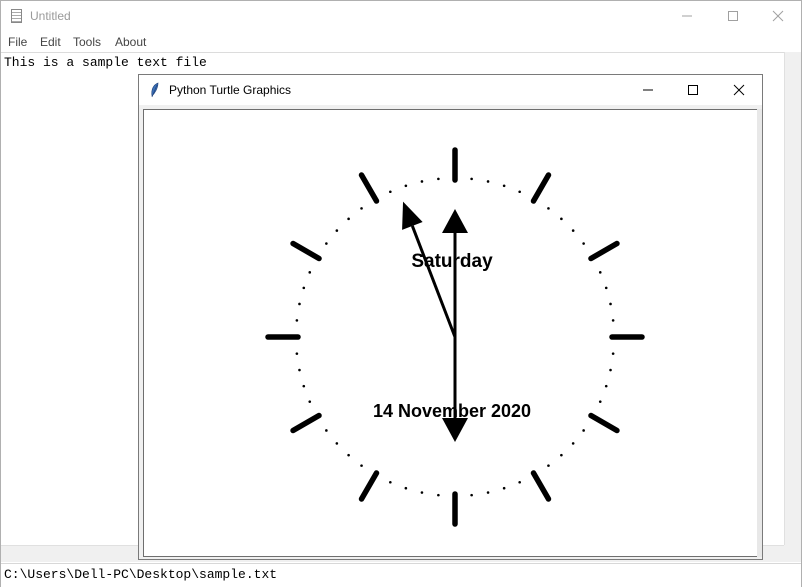 Image resolution: width=802 pixels, height=587 pixels. What do you see at coordinates (230, 90) in the screenshot?
I see `turtle-window-title: Python Turtle Graphics` at bounding box center [230, 90].